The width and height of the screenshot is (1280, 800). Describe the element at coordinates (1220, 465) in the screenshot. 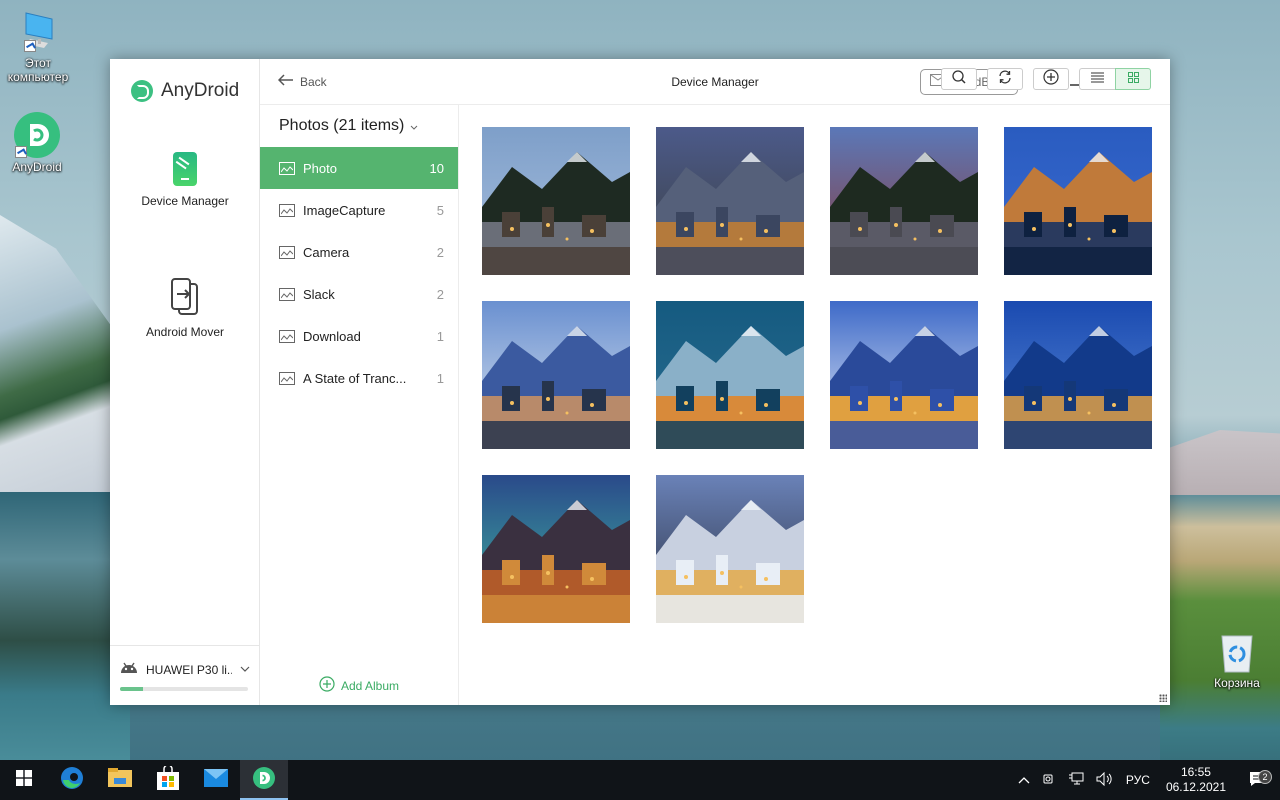

I see `wallpaper-hills` at that location.